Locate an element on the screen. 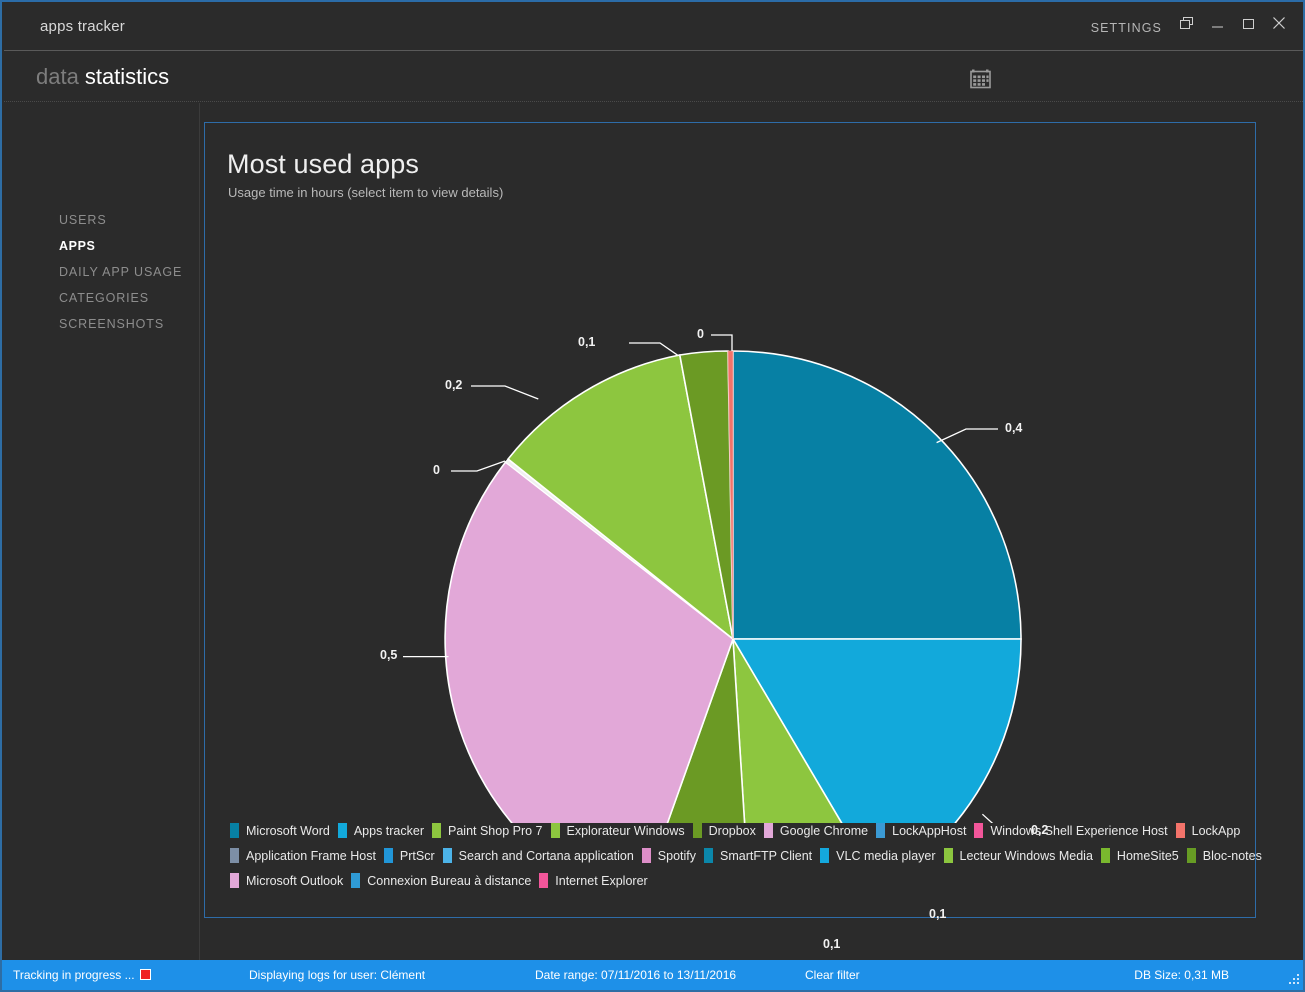  legend-label: Google Chrome is located at coordinates (824, 830).